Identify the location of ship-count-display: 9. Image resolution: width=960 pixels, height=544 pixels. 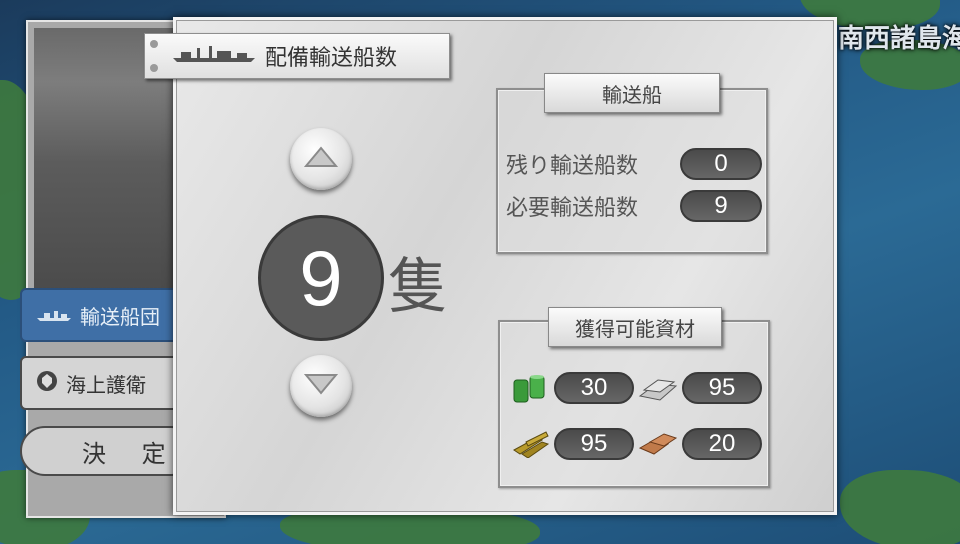
(321, 278).